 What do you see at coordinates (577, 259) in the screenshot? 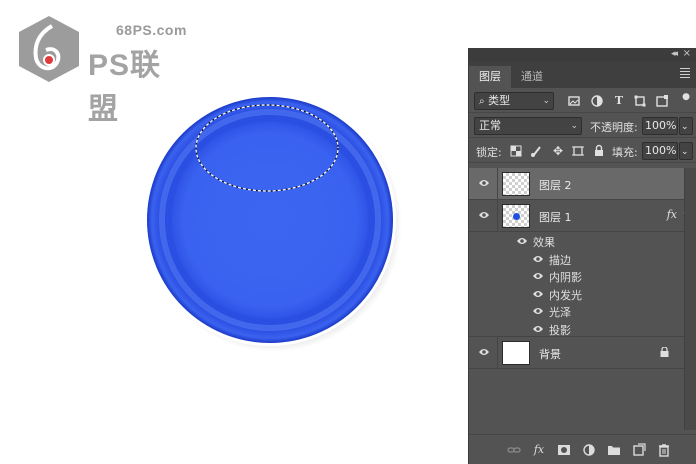
I see `effect-stroke: 描边` at bounding box center [577, 259].